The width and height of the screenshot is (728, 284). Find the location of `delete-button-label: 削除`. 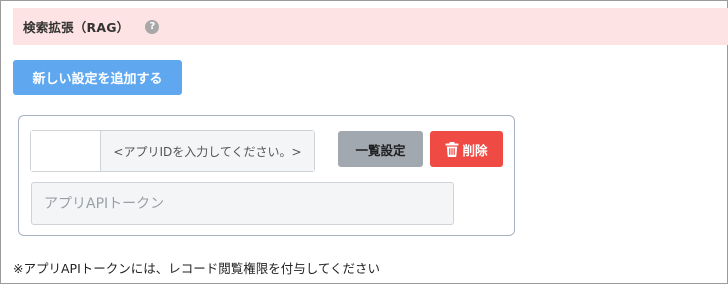

delete-button-label: 削除 is located at coordinates (475, 150).